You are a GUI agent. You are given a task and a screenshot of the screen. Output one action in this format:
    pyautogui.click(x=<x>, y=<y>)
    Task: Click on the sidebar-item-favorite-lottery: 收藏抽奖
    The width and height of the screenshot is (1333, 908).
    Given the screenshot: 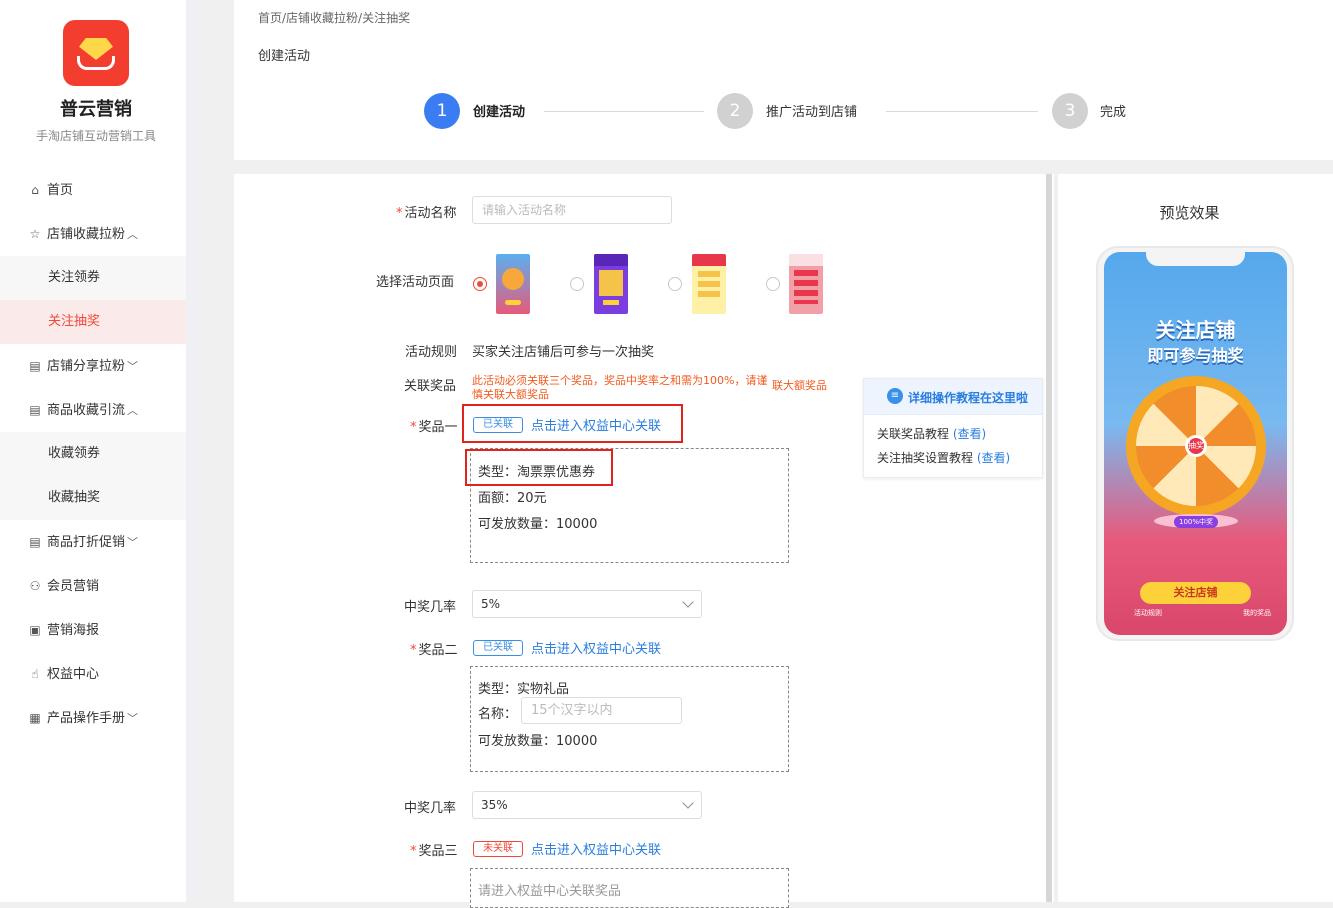 What is the action you would take?
    pyautogui.click(x=93, y=498)
    